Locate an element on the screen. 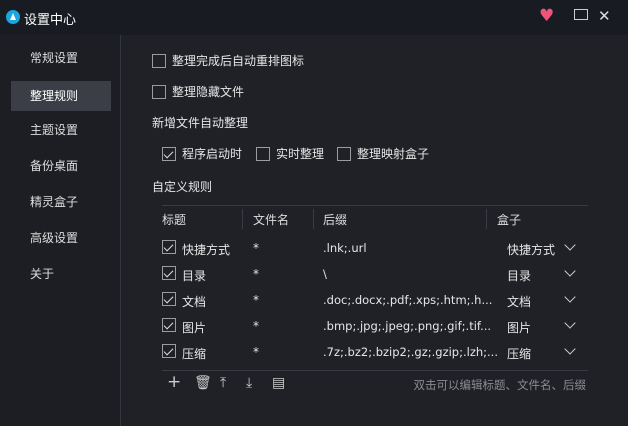  title-bar: 设置中心 ♥ ✕ is located at coordinates (314, 17).